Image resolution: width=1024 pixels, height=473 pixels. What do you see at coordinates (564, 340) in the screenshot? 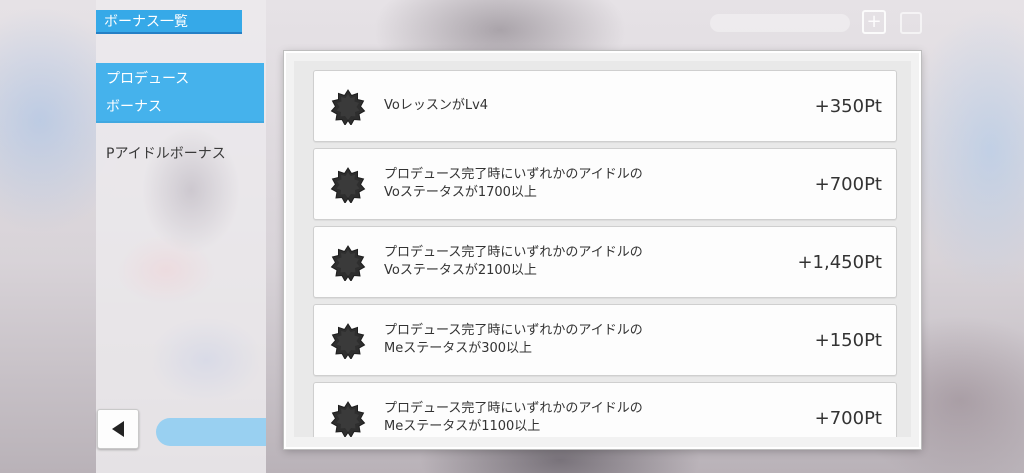
I see `bonus-description: プロデュース完了時にいずれかのアイドルの Meステータスが300以上` at bounding box center [564, 340].